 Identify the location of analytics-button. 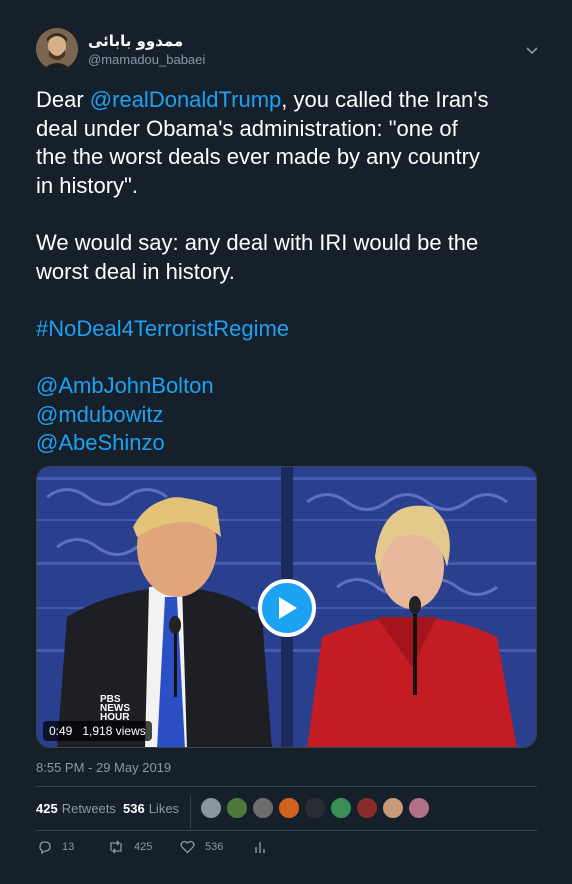
(260, 847).